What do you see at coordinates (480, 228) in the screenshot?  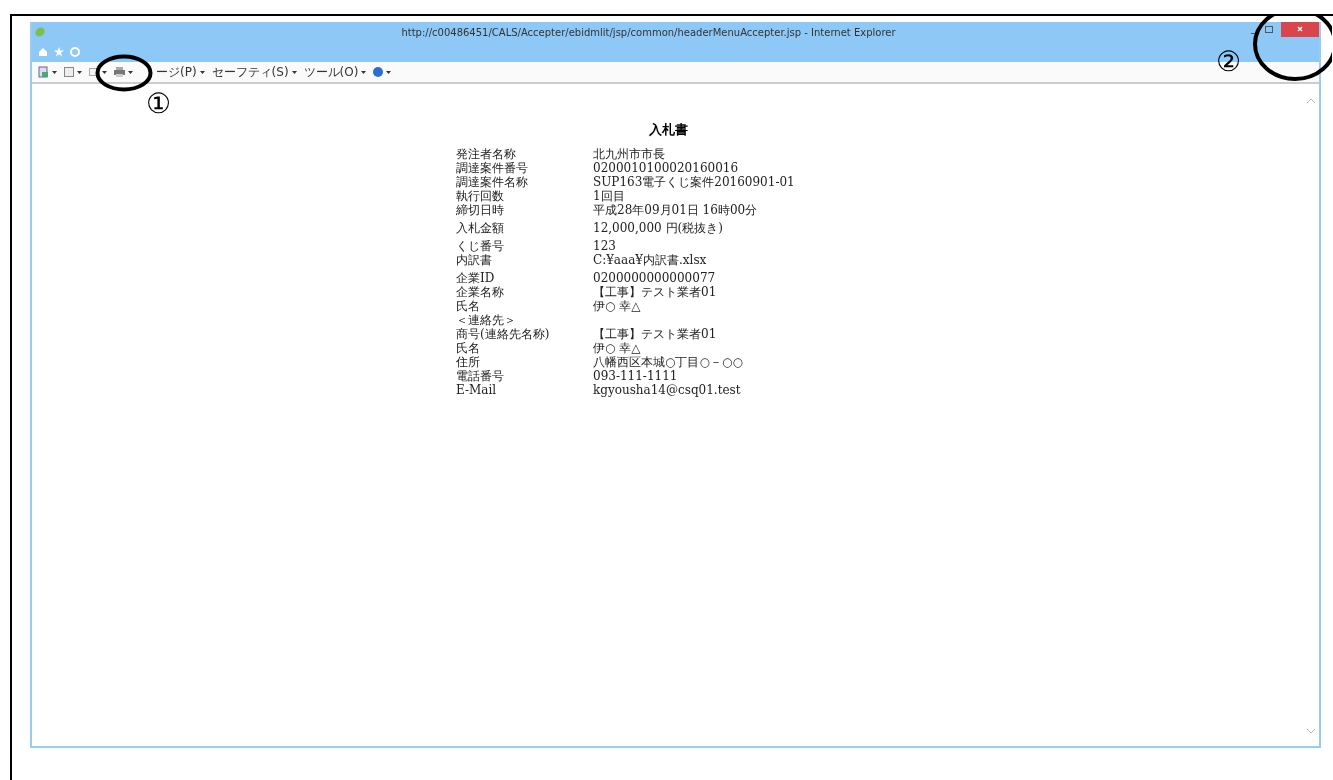 I see `field-label: 入札金額` at bounding box center [480, 228].